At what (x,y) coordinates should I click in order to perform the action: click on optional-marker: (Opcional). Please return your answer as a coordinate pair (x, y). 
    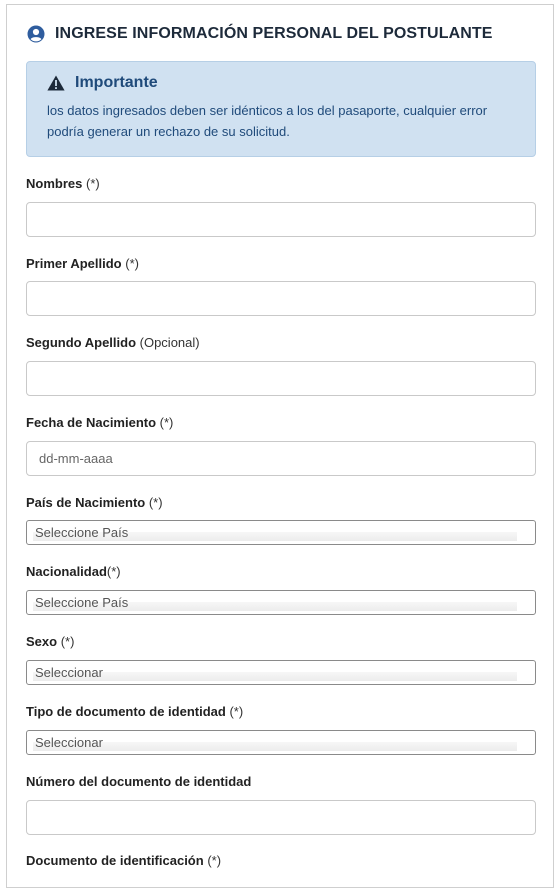
    Looking at the image, I should click on (169, 342).